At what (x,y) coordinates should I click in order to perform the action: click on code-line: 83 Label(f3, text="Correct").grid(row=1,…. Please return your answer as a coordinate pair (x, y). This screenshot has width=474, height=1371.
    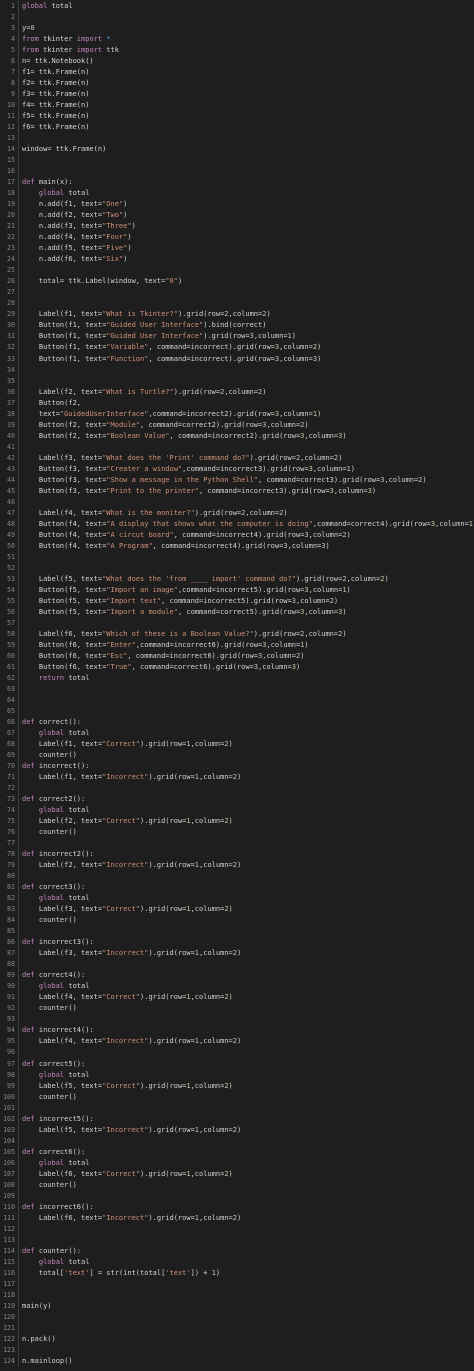
    Looking at the image, I should click on (237, 910).